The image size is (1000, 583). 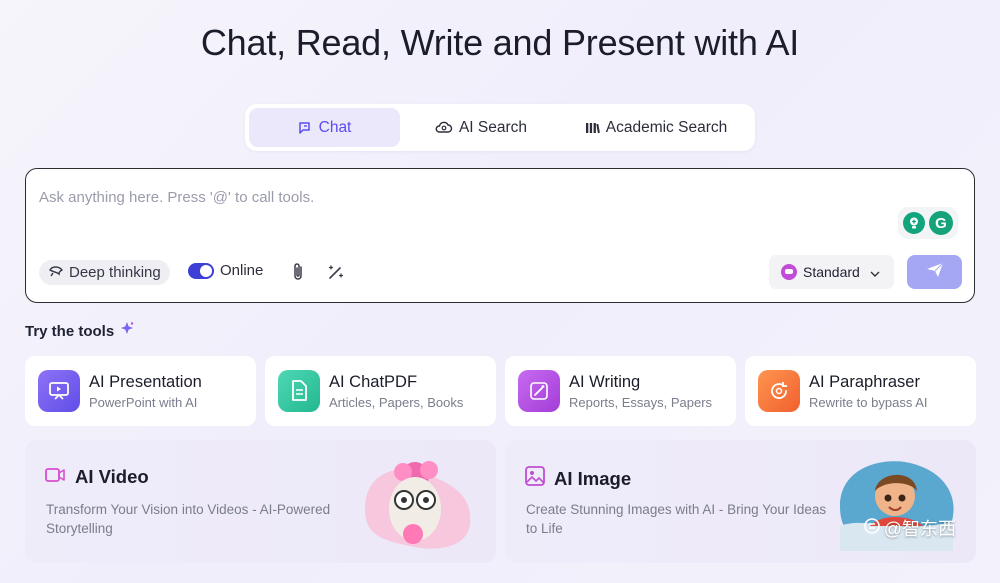 I want to click on online-toggle: Online, so click(x=225, y=270).